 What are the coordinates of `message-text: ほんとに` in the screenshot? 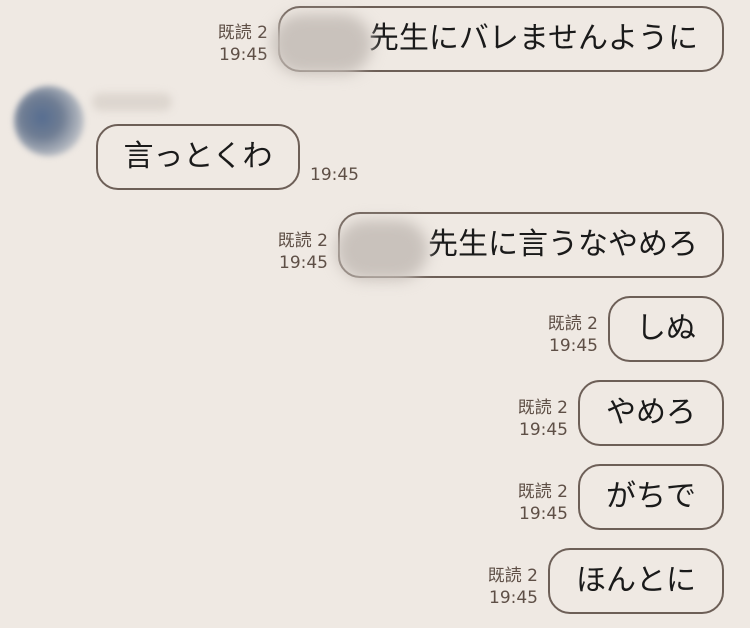 It's located at (636, 580).